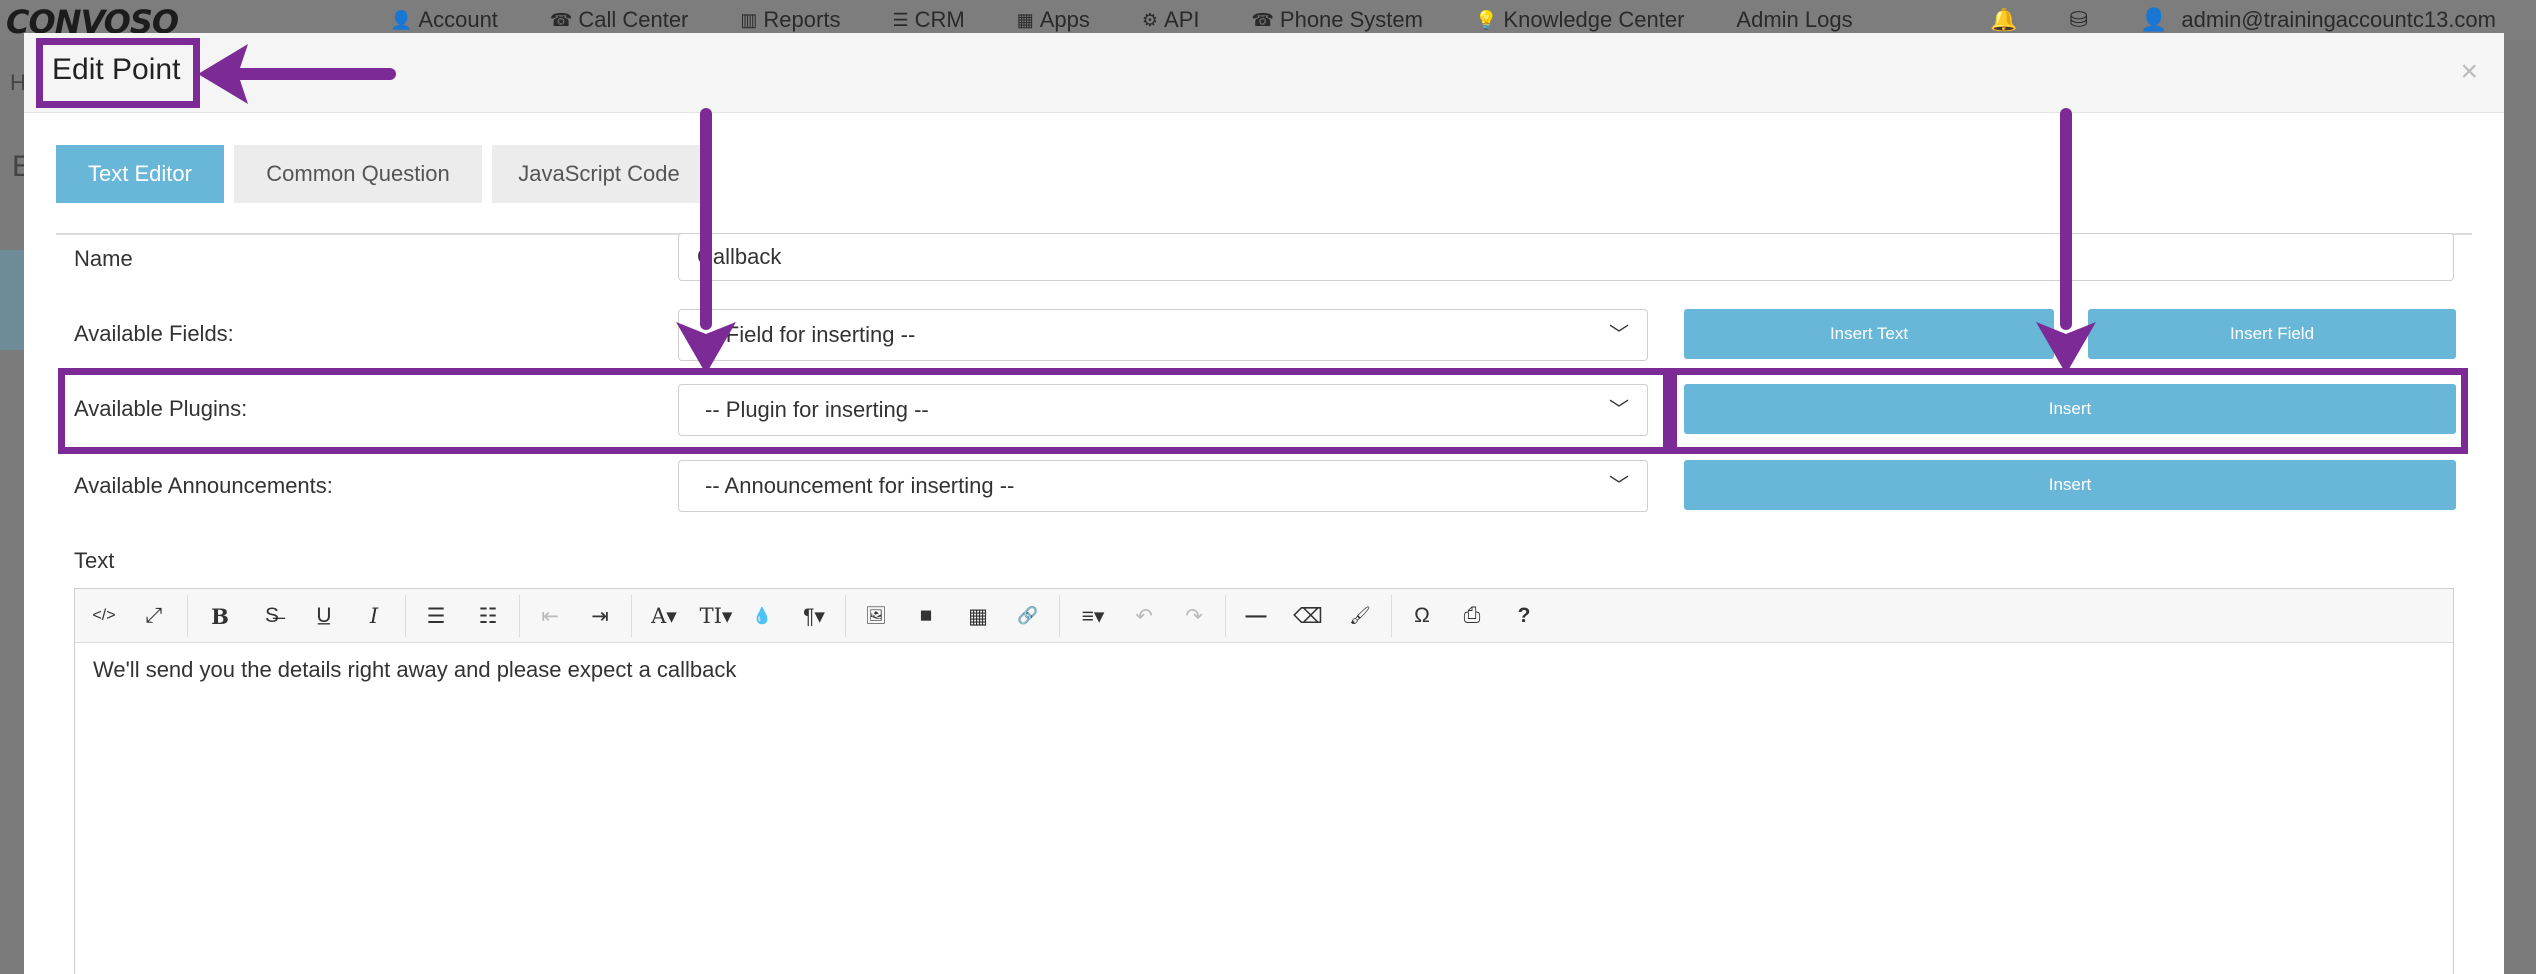 The height and width of the screenshot is (974, 2536). Describe the element at coordinates (1028, 616) in the screenshot. I see `link-icon: 🔗` at that location.